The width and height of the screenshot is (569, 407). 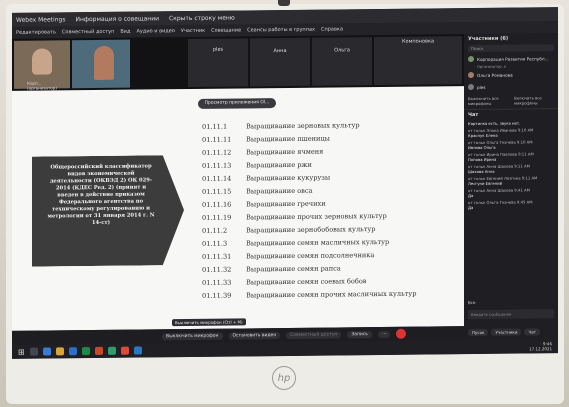 I want to click on menu-edit: Редактировать, so click(x=36, y=32).